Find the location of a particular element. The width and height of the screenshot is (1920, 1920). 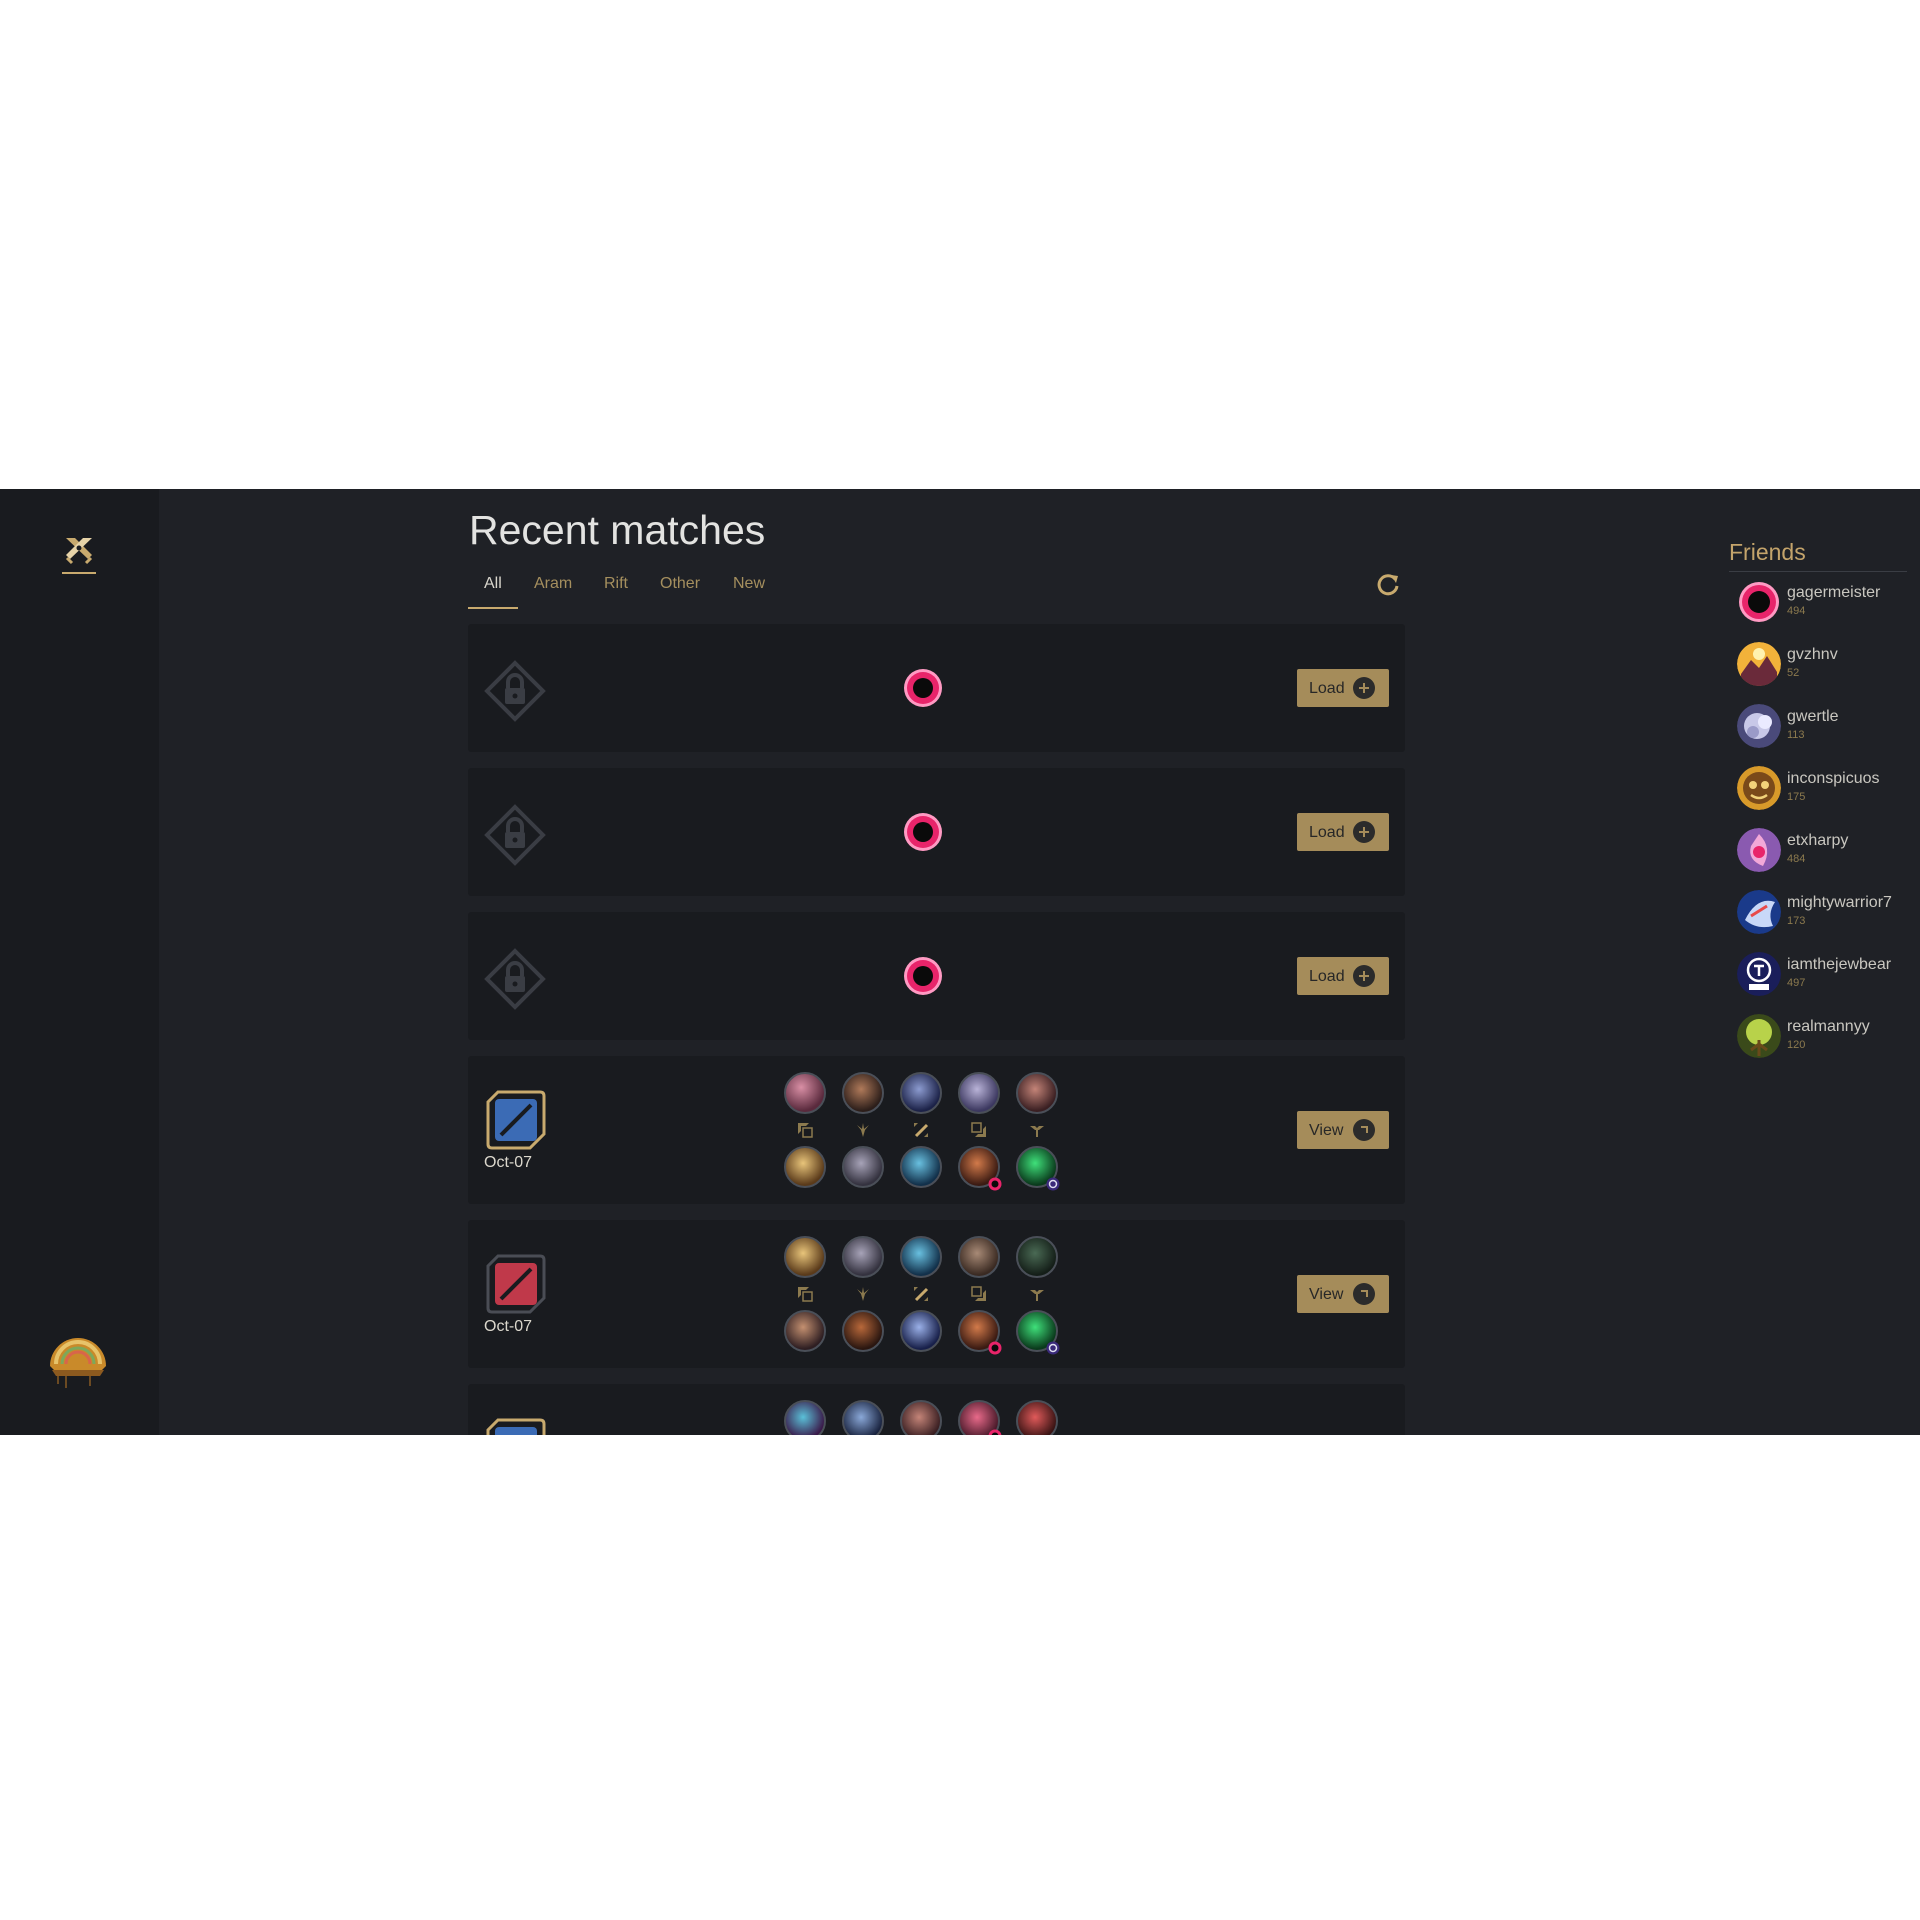

friend-item: gagermeister 494 is located at coordinates (1824, 605).